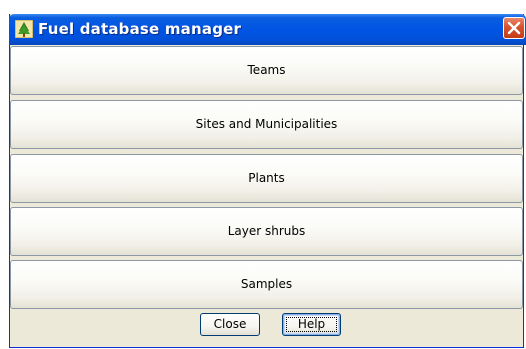 Image resolution: width=526 pixels, height=349 pixels. What do you see at coordinates (266, 231) in the screenshot?
I see `layer-shrubs-button: Layer shrubs` at bounding box center [266, 231].